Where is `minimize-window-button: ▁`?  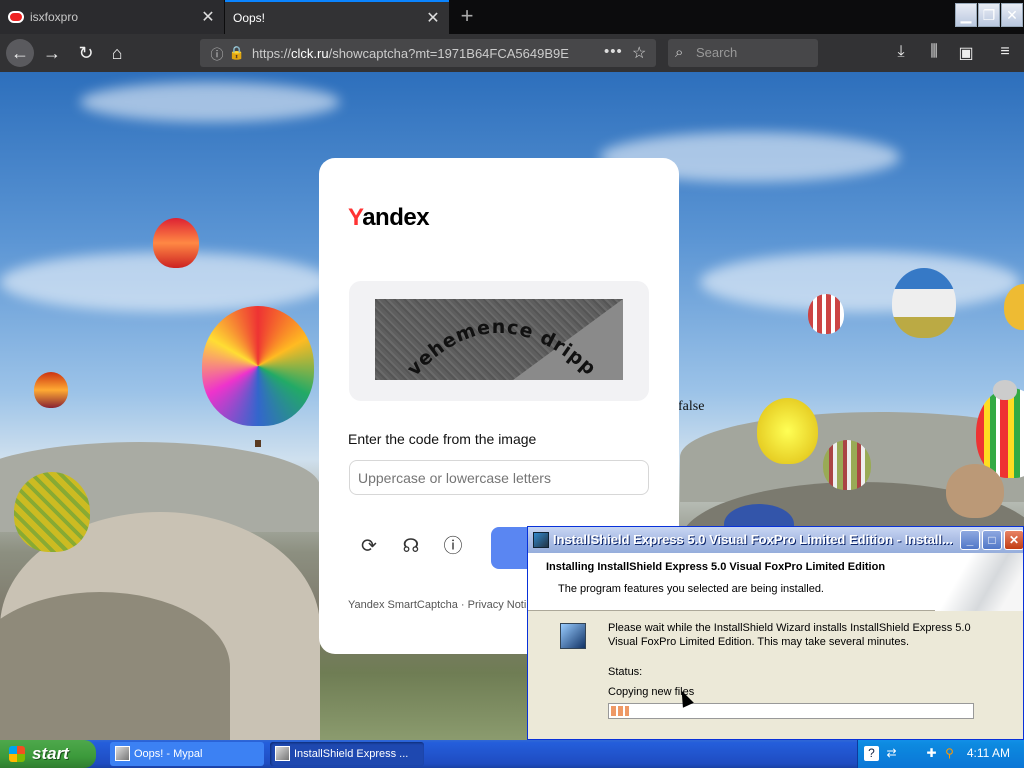 minimize-window-button: ▁ is located at coordinates (966, 15).